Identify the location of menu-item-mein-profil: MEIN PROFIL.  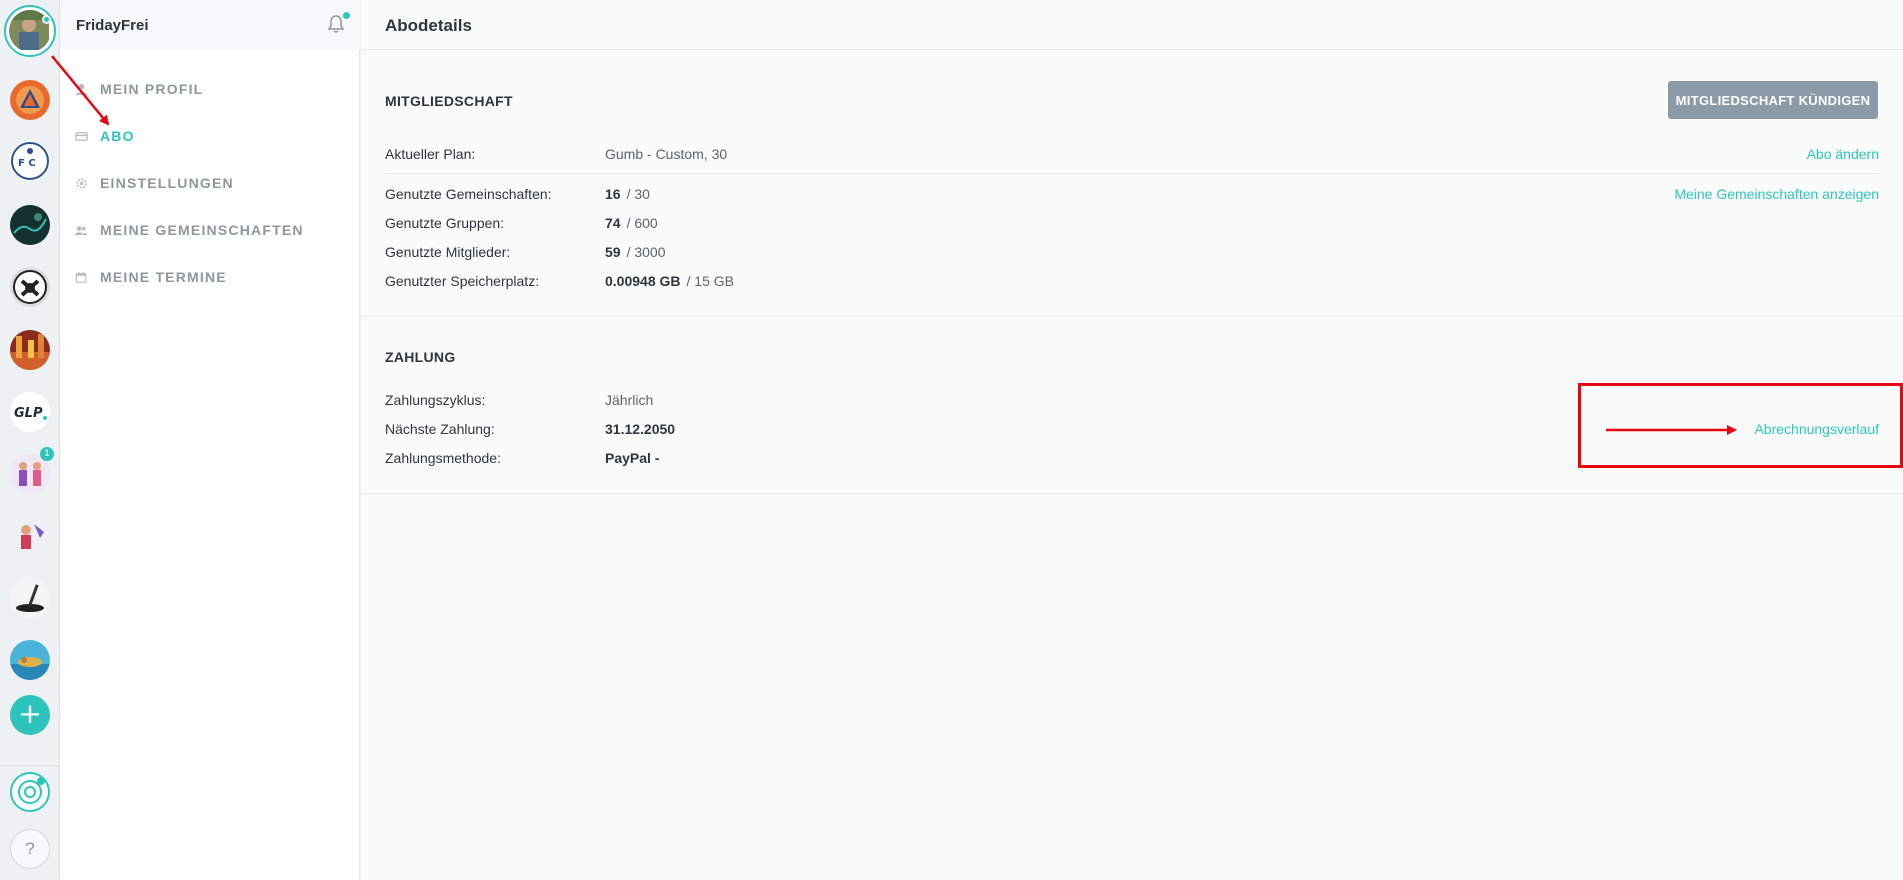
(210, 89).